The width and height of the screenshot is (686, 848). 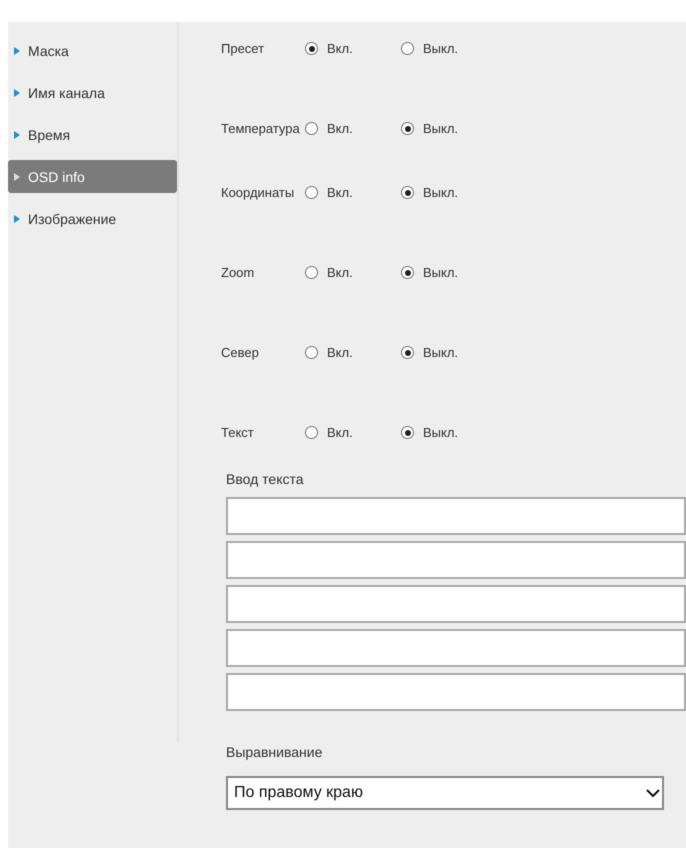 I want to click on sidebar-item: OSD info, so click(x=92, y=176).